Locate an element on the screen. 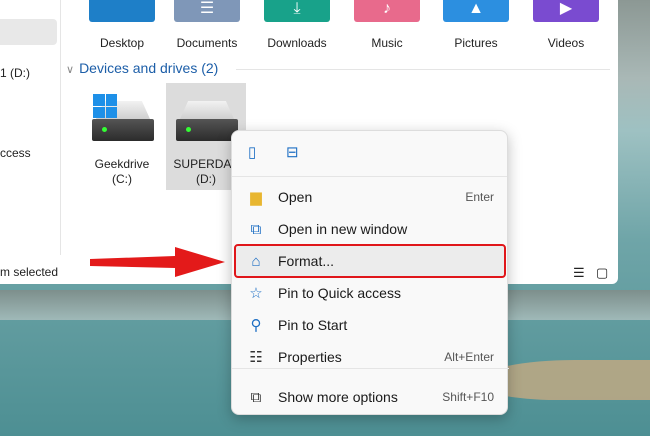 The height and width of the screenshot is (436, 650). section-header-devices: ∨ Devices and drives (2) is located at coordinates (142, 68).